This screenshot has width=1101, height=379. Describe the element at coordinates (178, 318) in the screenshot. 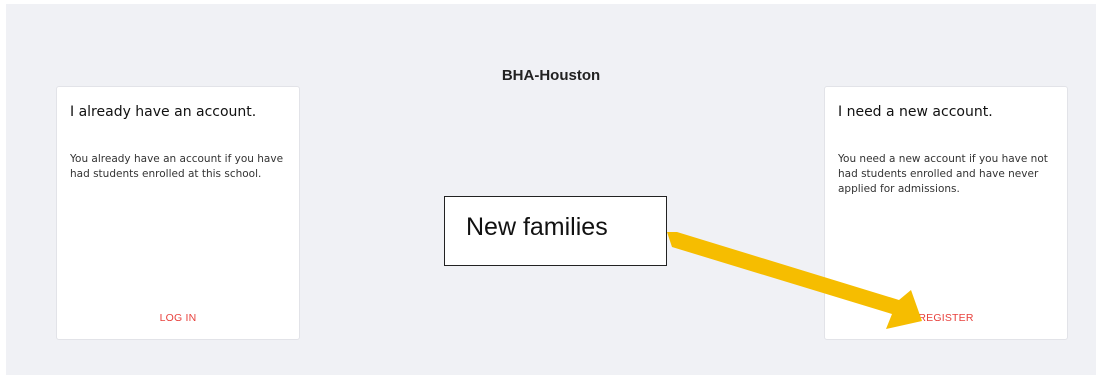

I see `log-in-button: LOG IN` at that location.